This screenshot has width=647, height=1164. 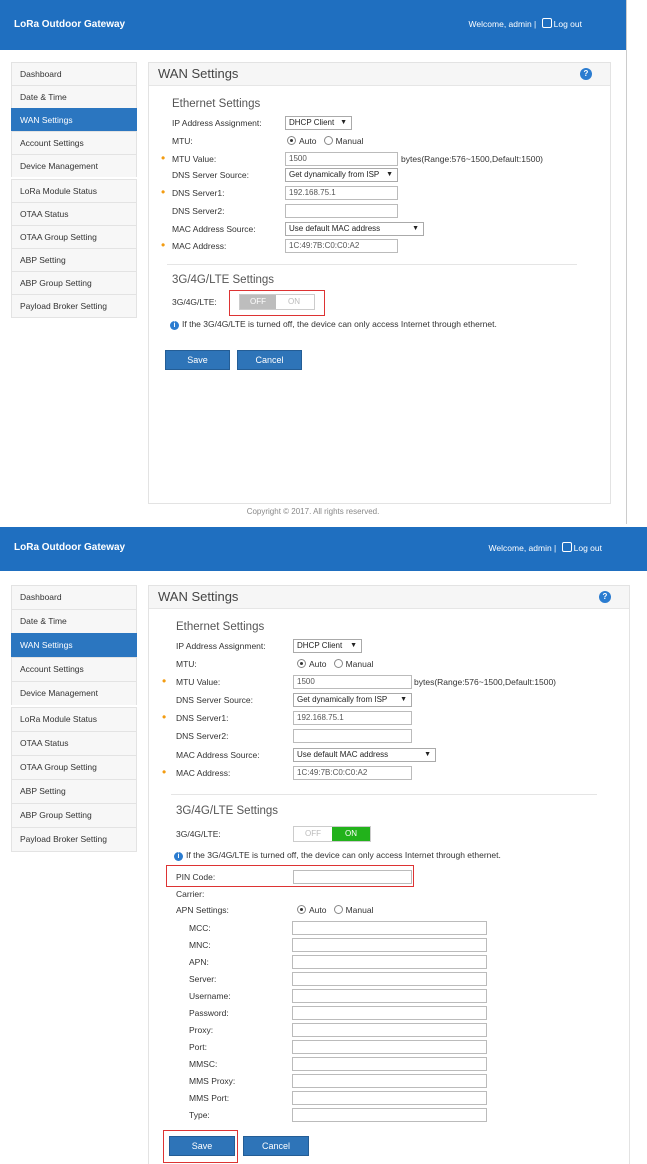 I want to click on lte-toggle-off: OFF, so click(x=313, y=834).